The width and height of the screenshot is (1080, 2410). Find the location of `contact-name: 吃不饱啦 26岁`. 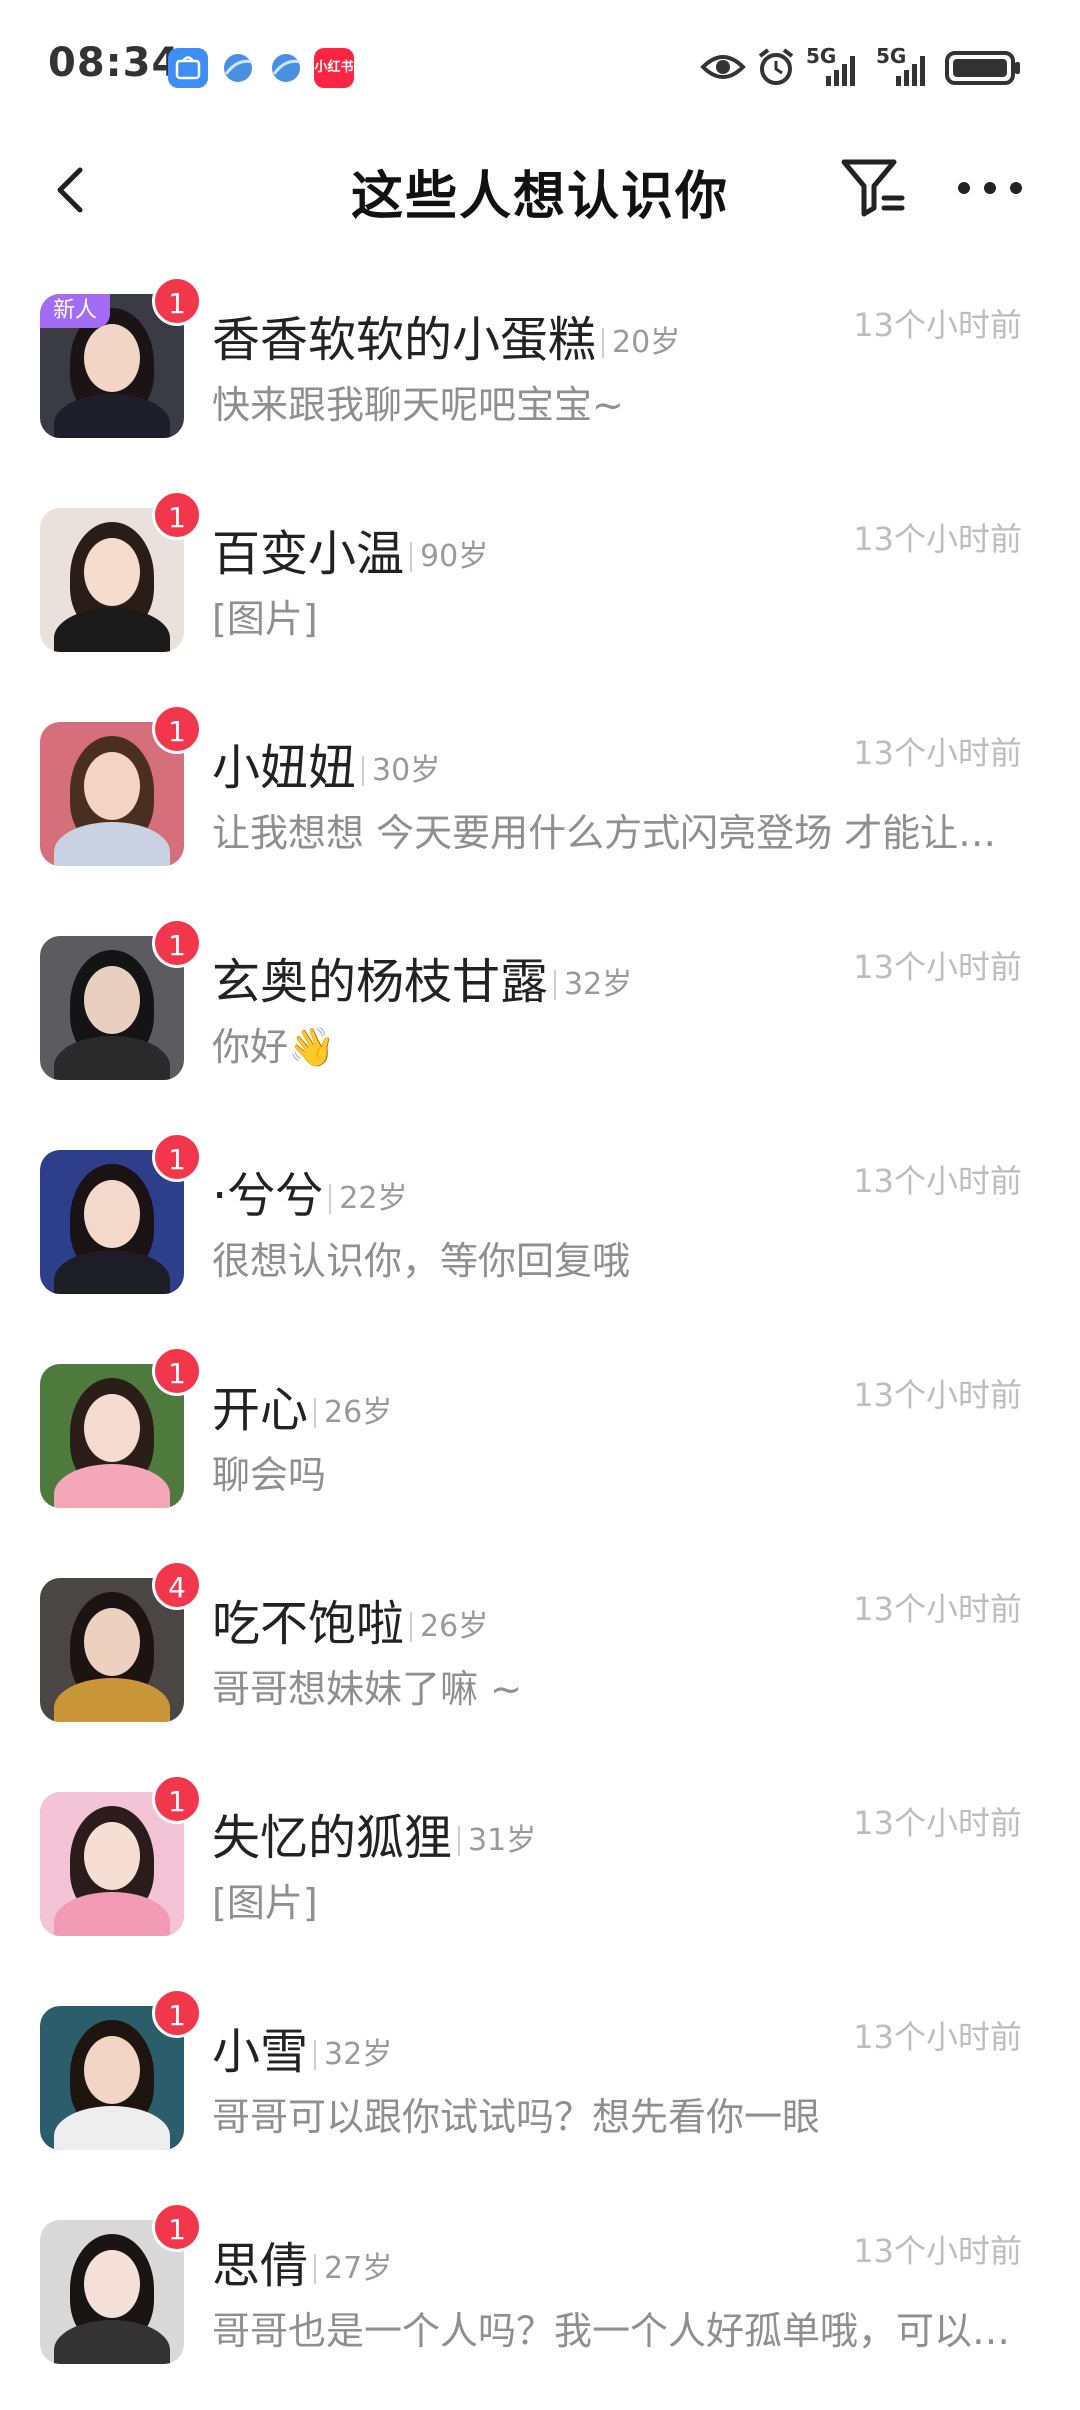

contact-name: 吃不饱啦 26岁 is located at coordinates (350, 1619).